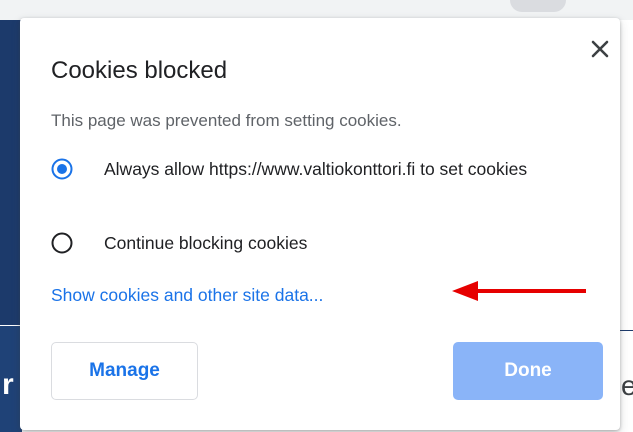  Describe the element at coordinates (124, 371) in the screenshot. I see `manage-button: Manage` at that location.